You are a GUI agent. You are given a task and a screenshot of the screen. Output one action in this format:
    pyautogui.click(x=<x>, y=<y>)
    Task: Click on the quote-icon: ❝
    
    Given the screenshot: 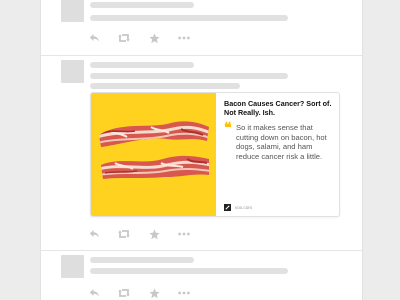 What is the action you would take?
    pyautogui.click(x=228, y=128)
    